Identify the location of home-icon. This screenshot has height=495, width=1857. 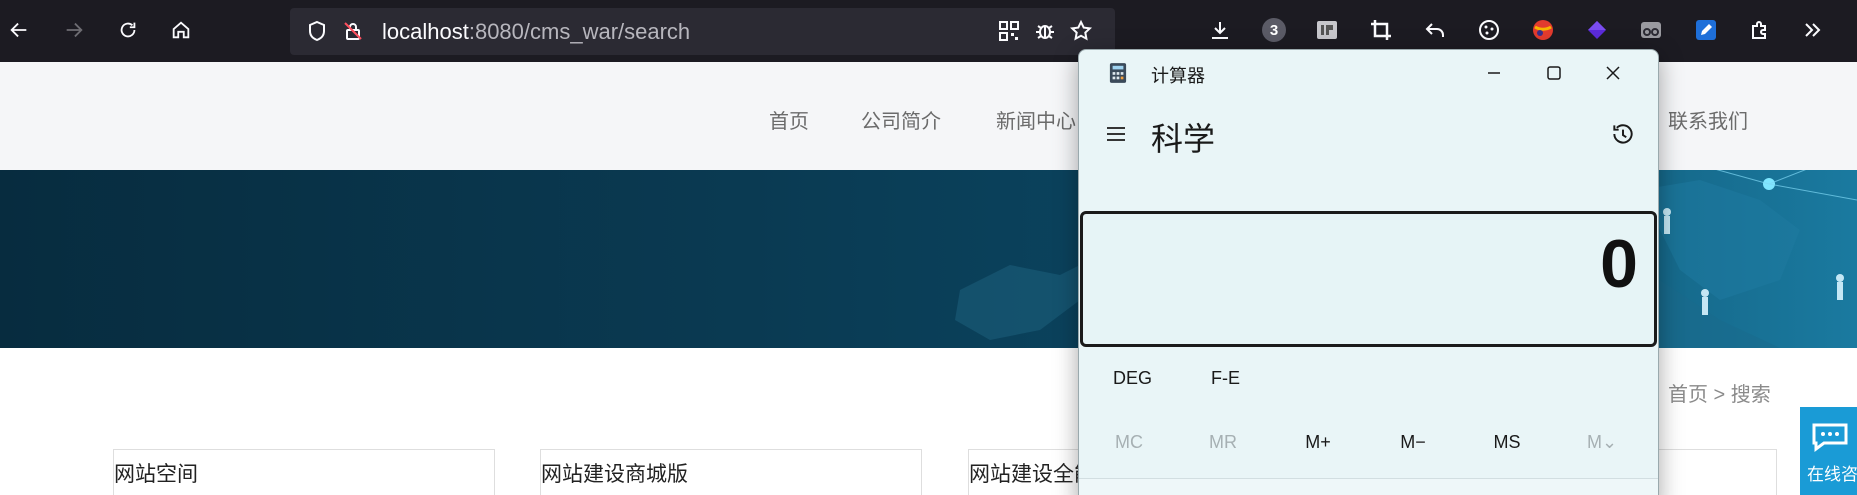
(181, 30).